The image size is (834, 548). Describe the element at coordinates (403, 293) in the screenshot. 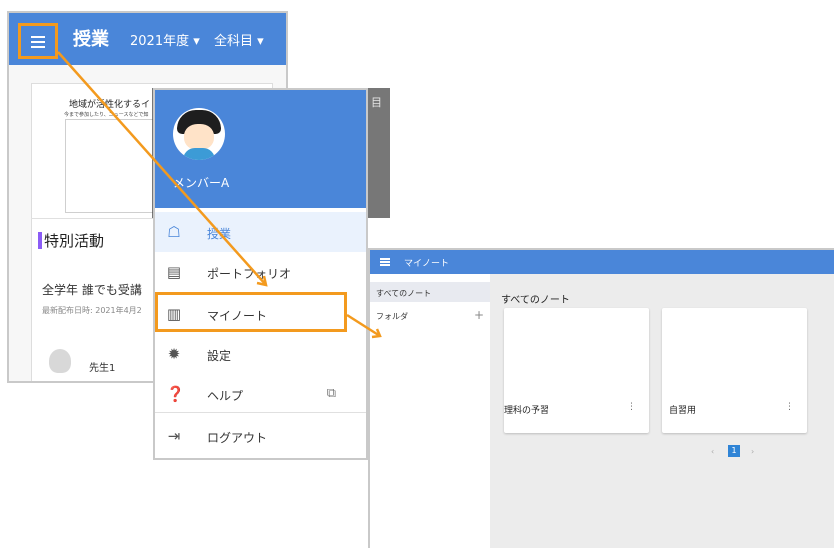

I see `sidebar-all-notes-label: すべてのノート` at that location.